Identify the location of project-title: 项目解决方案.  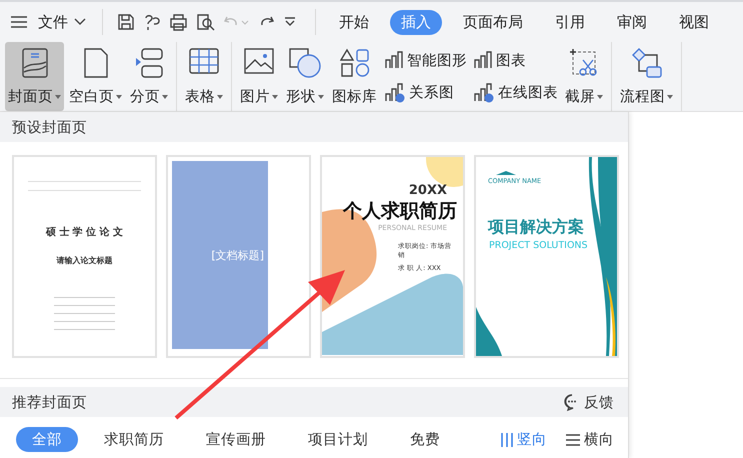
(536, 227).